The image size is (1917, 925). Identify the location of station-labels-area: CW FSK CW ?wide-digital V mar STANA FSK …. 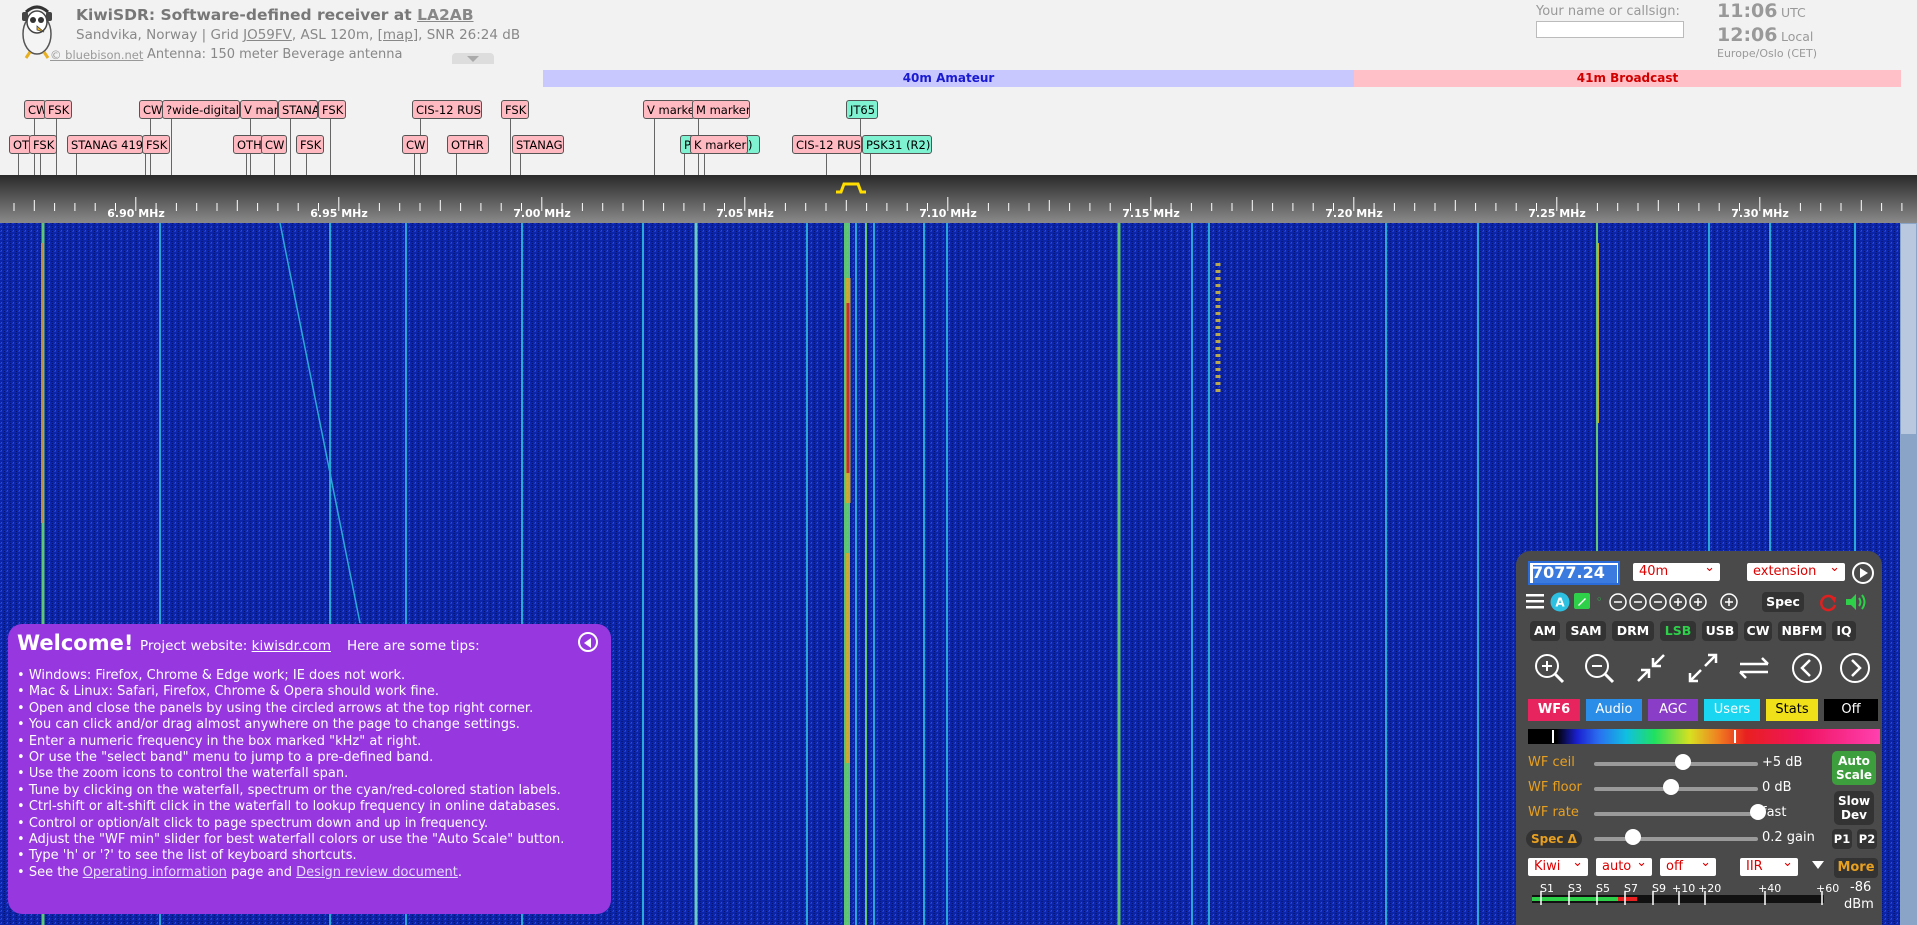
(958, 133).